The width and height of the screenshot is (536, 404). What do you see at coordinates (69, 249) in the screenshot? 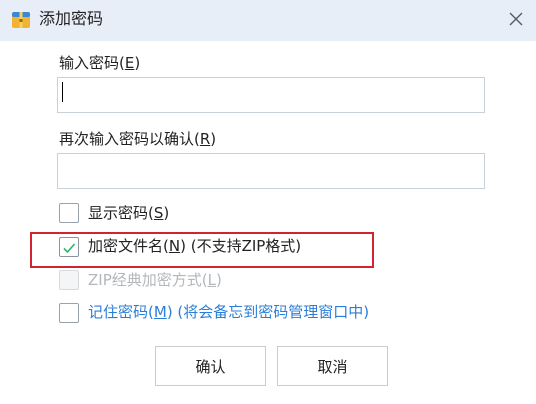
I see `checkmark-icon` at bounding box center [69, 249].